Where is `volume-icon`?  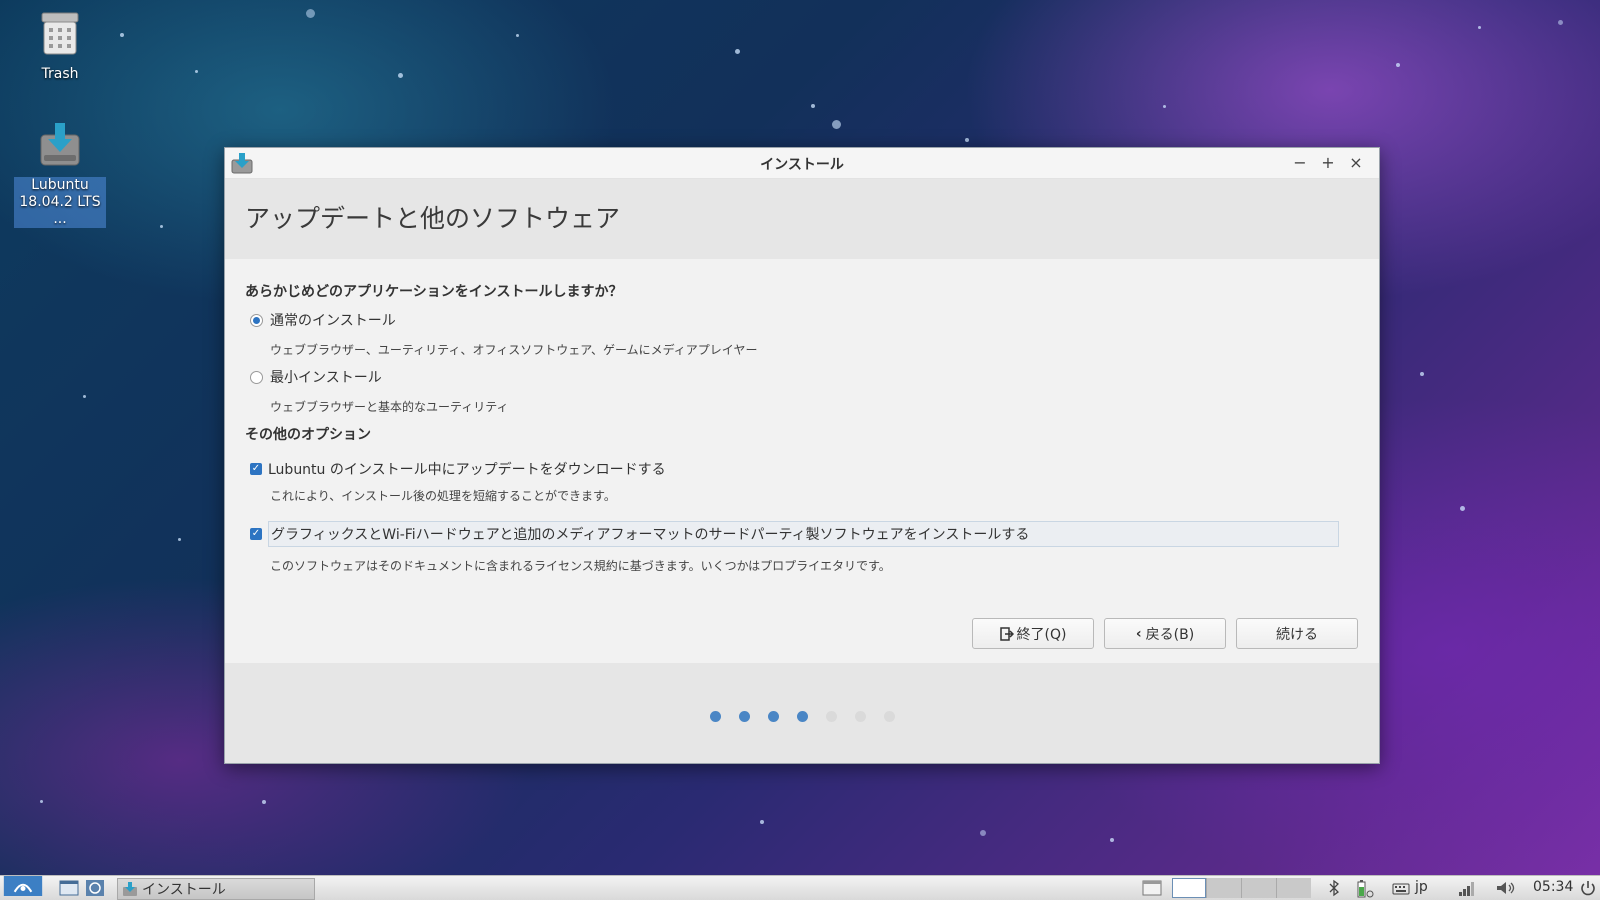
volume-icon is located at coordinates (1506, 888).